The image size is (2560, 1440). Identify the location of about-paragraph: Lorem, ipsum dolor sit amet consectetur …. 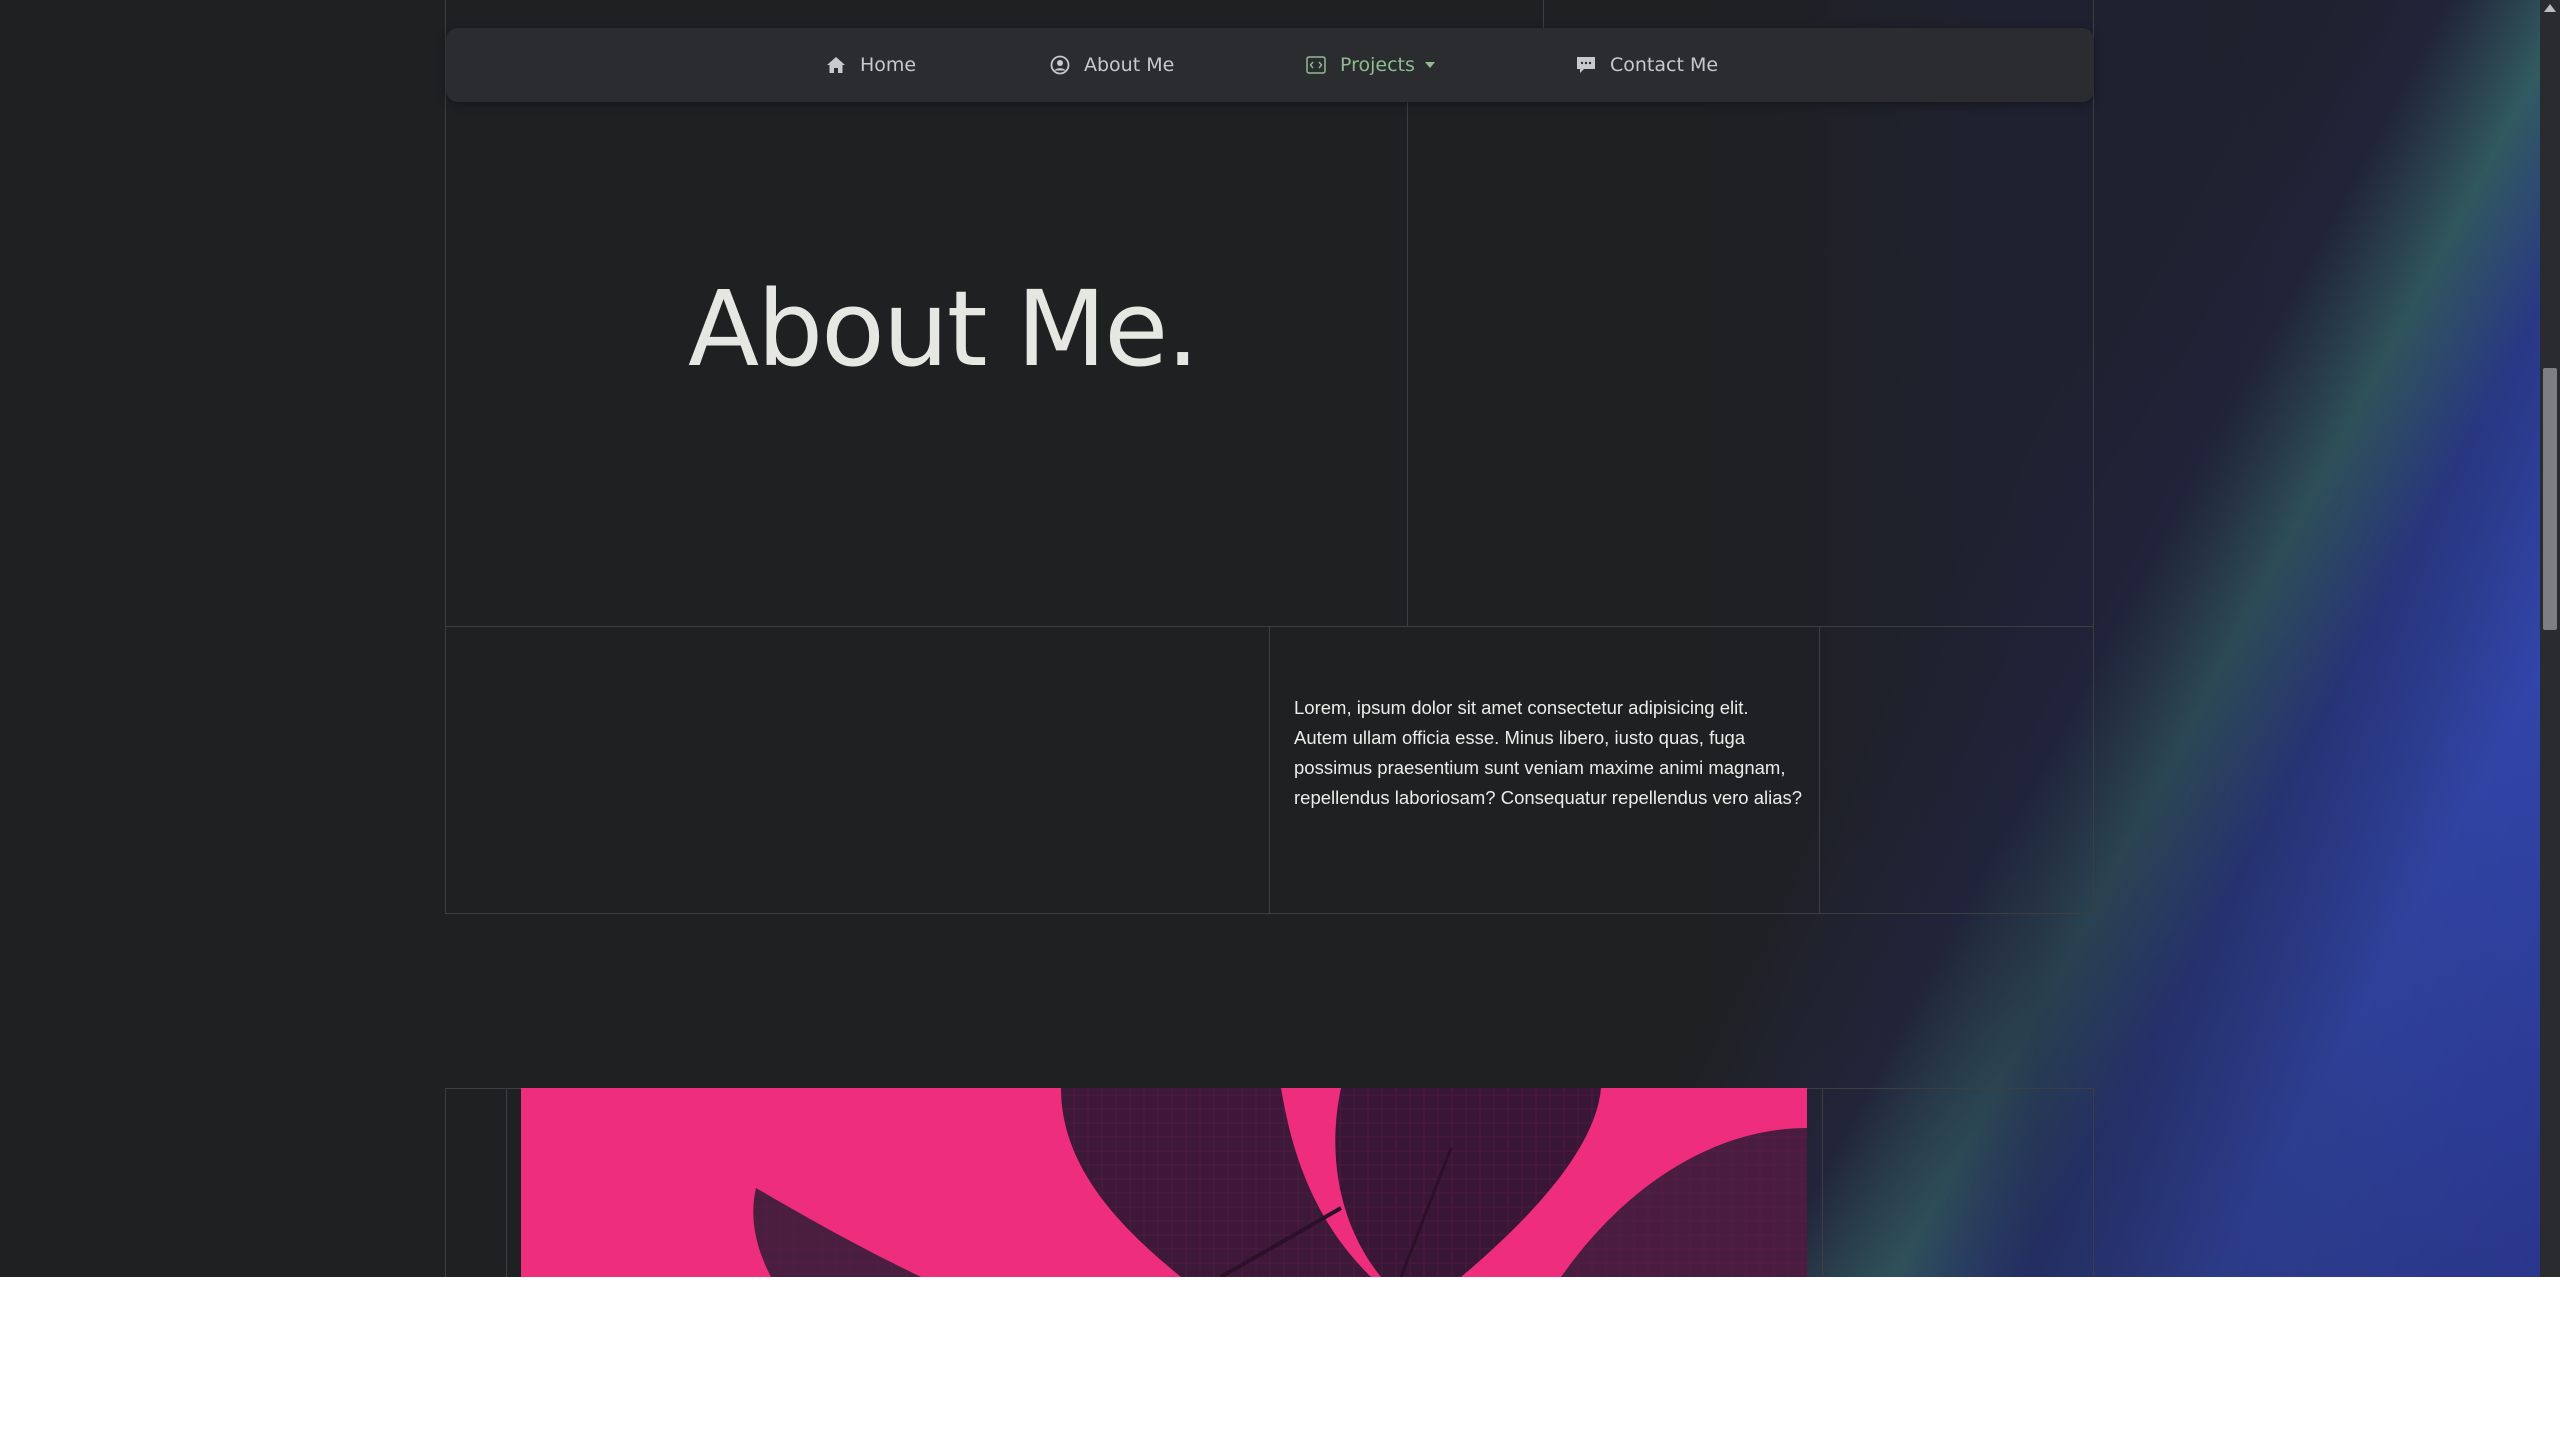
(1548, 752).